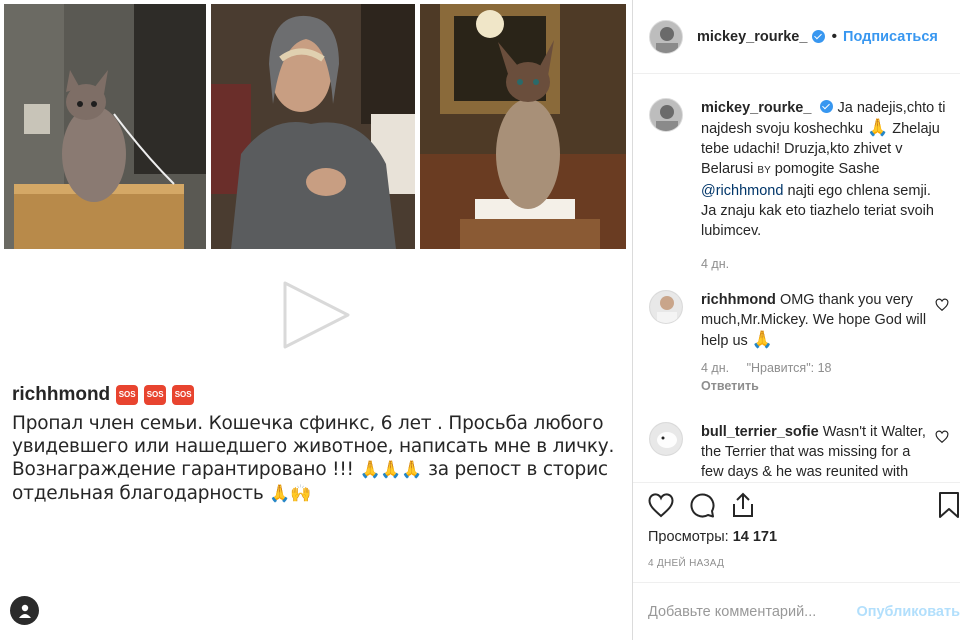  What do you see at coordinates (796, 532) in the screenshot?
I see `post-actions: Просмотры: 14 171 4 ДНЕЙ НАЗАД` at bounding box center [796, 532].